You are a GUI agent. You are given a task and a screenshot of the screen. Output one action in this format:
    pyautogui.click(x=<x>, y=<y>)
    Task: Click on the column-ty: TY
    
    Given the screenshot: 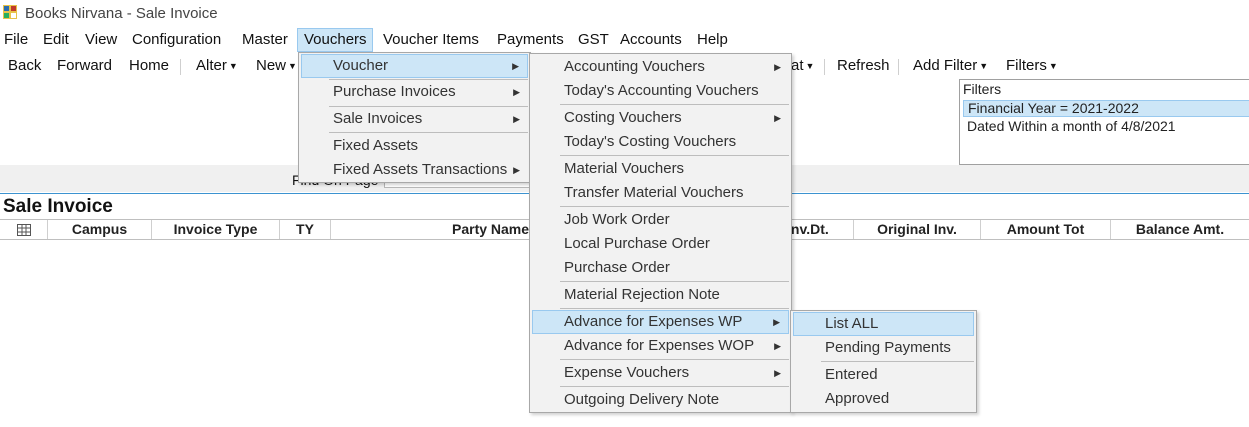 What is the action you would take?
    pyautogui.click(x=305, y=229)
    